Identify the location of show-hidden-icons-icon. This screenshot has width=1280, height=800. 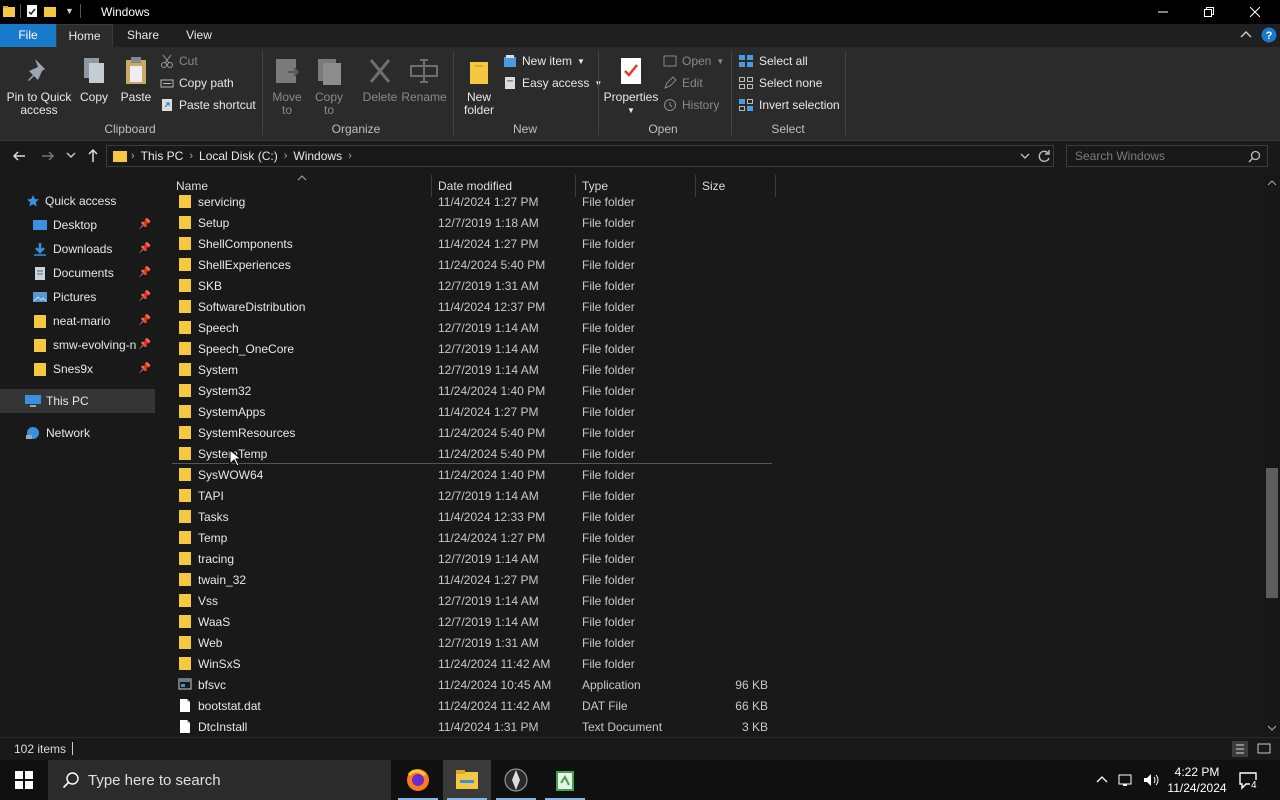
(1102, 780).